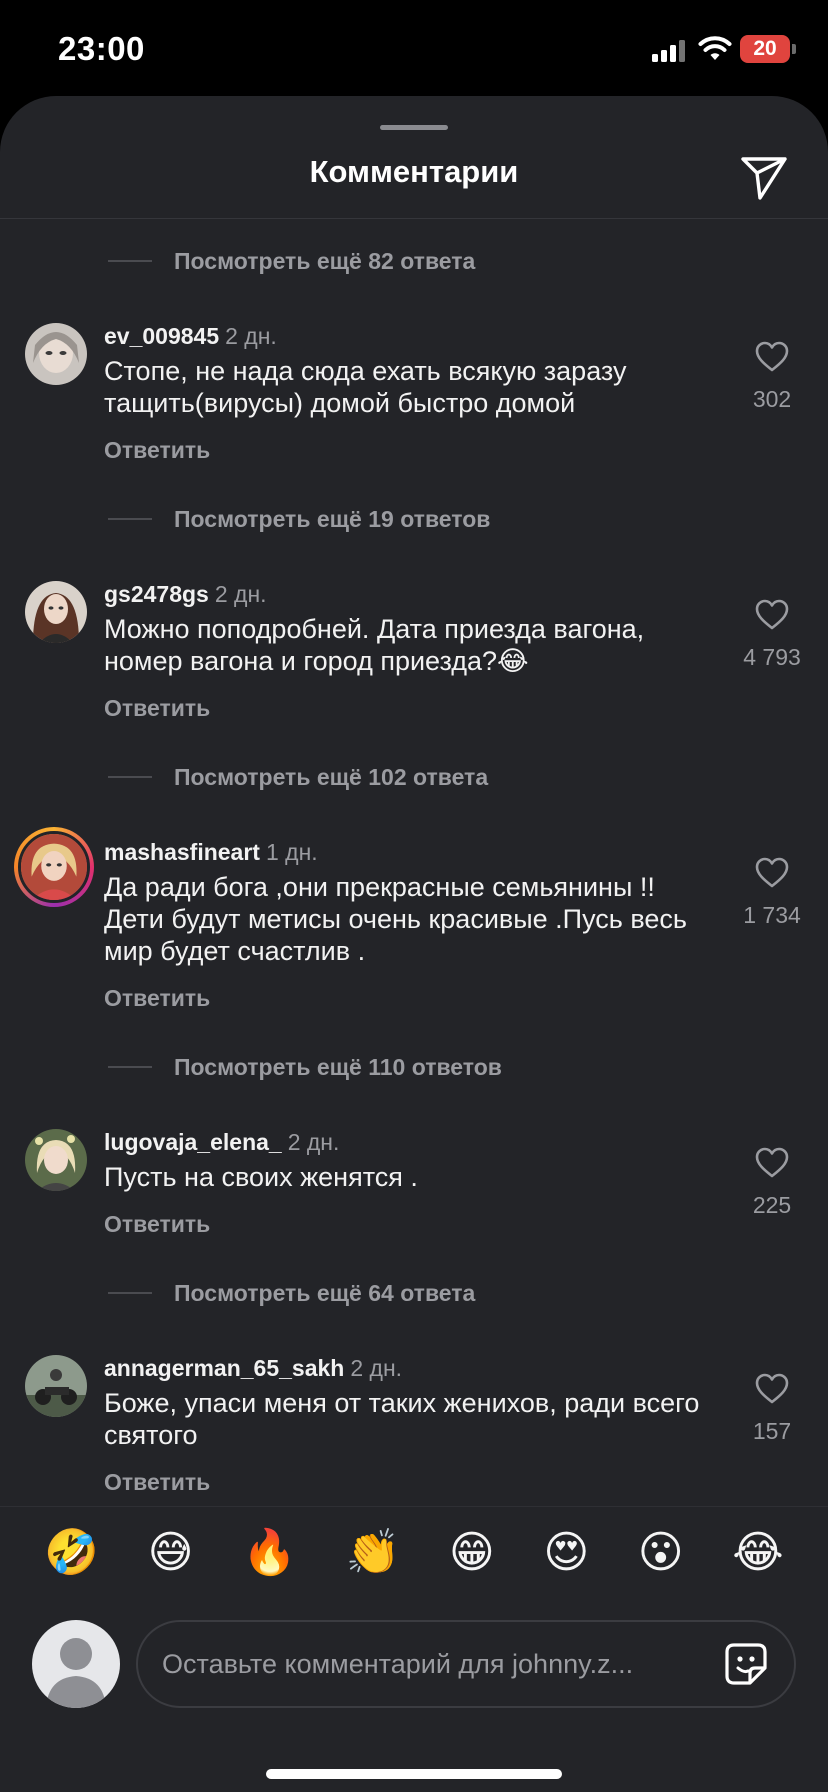  I want to click on emoji-joy: 😂, so click(757, 1552).